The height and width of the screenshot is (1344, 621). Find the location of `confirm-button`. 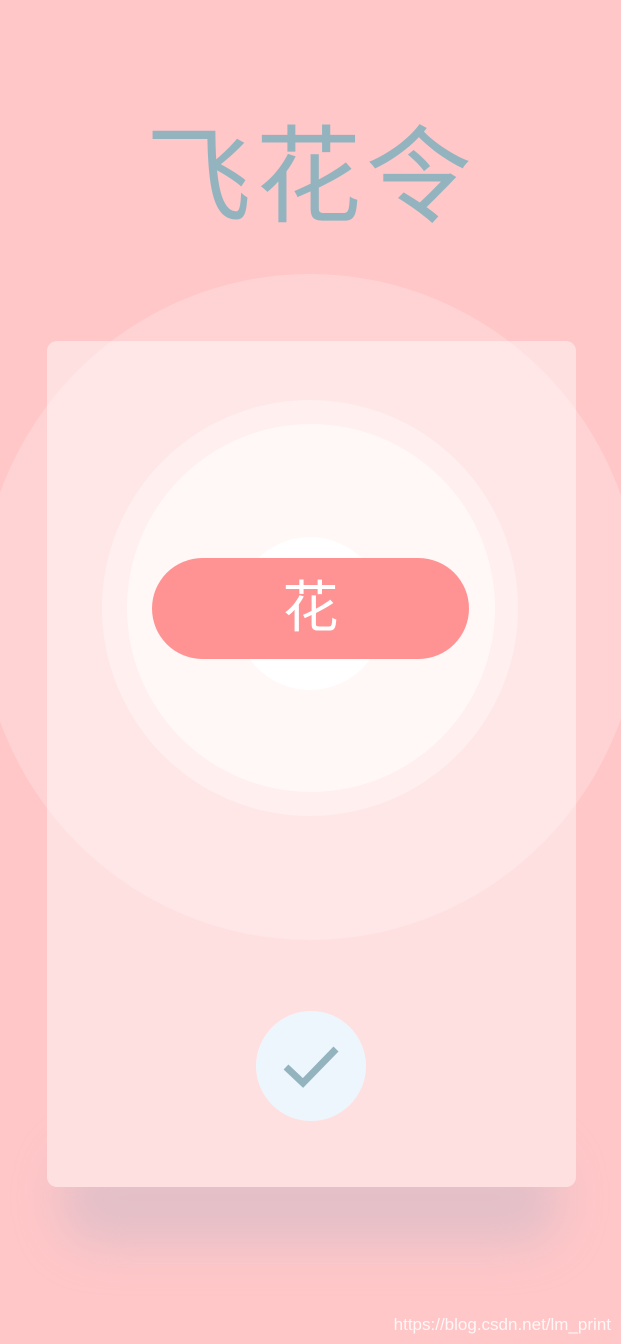

confirm-button is located at coordinates (311, 1066).